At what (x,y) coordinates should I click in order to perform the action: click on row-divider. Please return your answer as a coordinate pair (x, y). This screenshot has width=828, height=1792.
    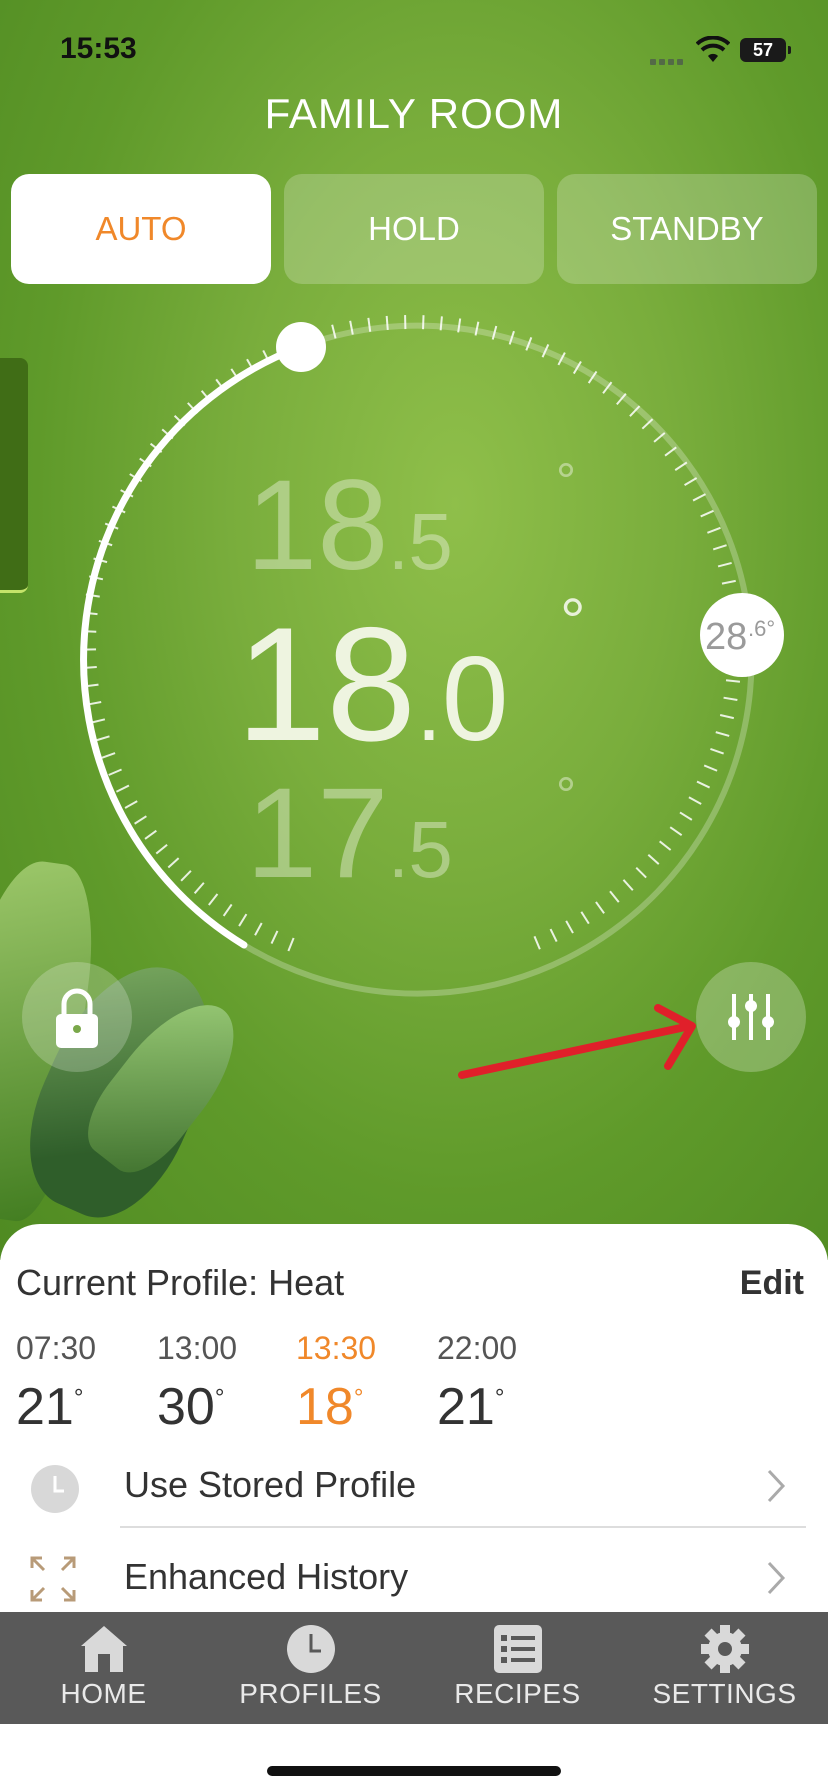
    Looking at the image, I should click on (463, 1527).